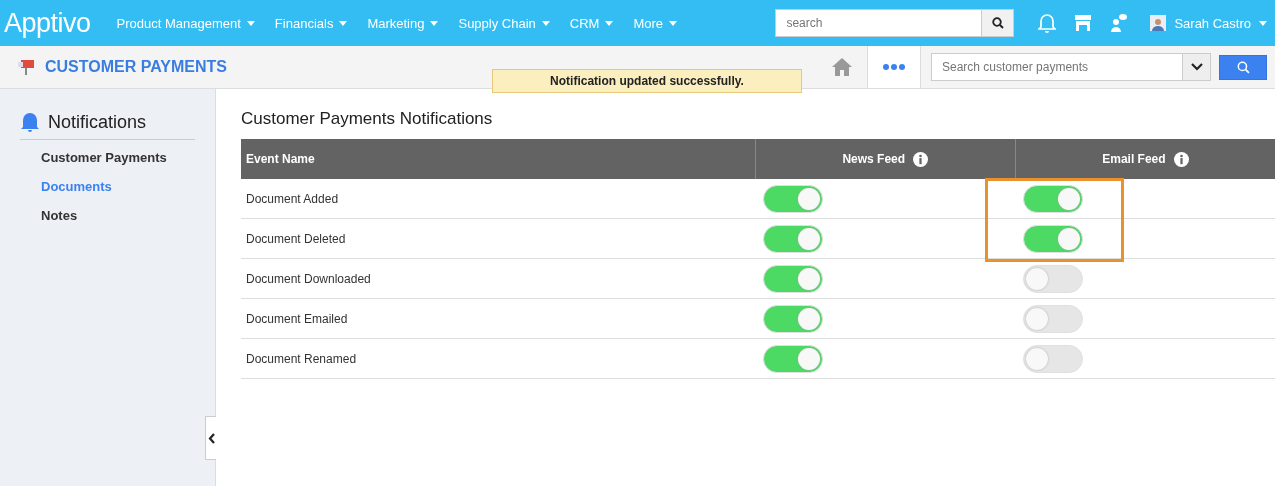 The width and height of the screenshot is (1275, 486). I want to click on store-icon, so click(1083, 23).